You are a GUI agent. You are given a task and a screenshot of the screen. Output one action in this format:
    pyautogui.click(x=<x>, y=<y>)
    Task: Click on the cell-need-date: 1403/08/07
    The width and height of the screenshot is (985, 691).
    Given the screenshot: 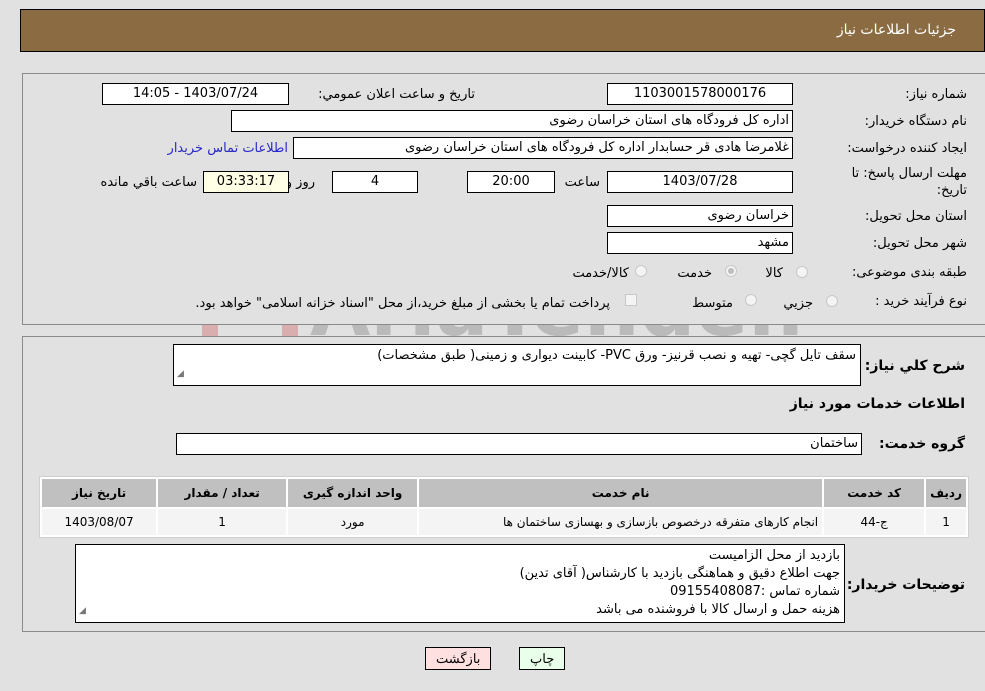 What is the action you would take?
    pyautogui.click(x=99, y=522)
    